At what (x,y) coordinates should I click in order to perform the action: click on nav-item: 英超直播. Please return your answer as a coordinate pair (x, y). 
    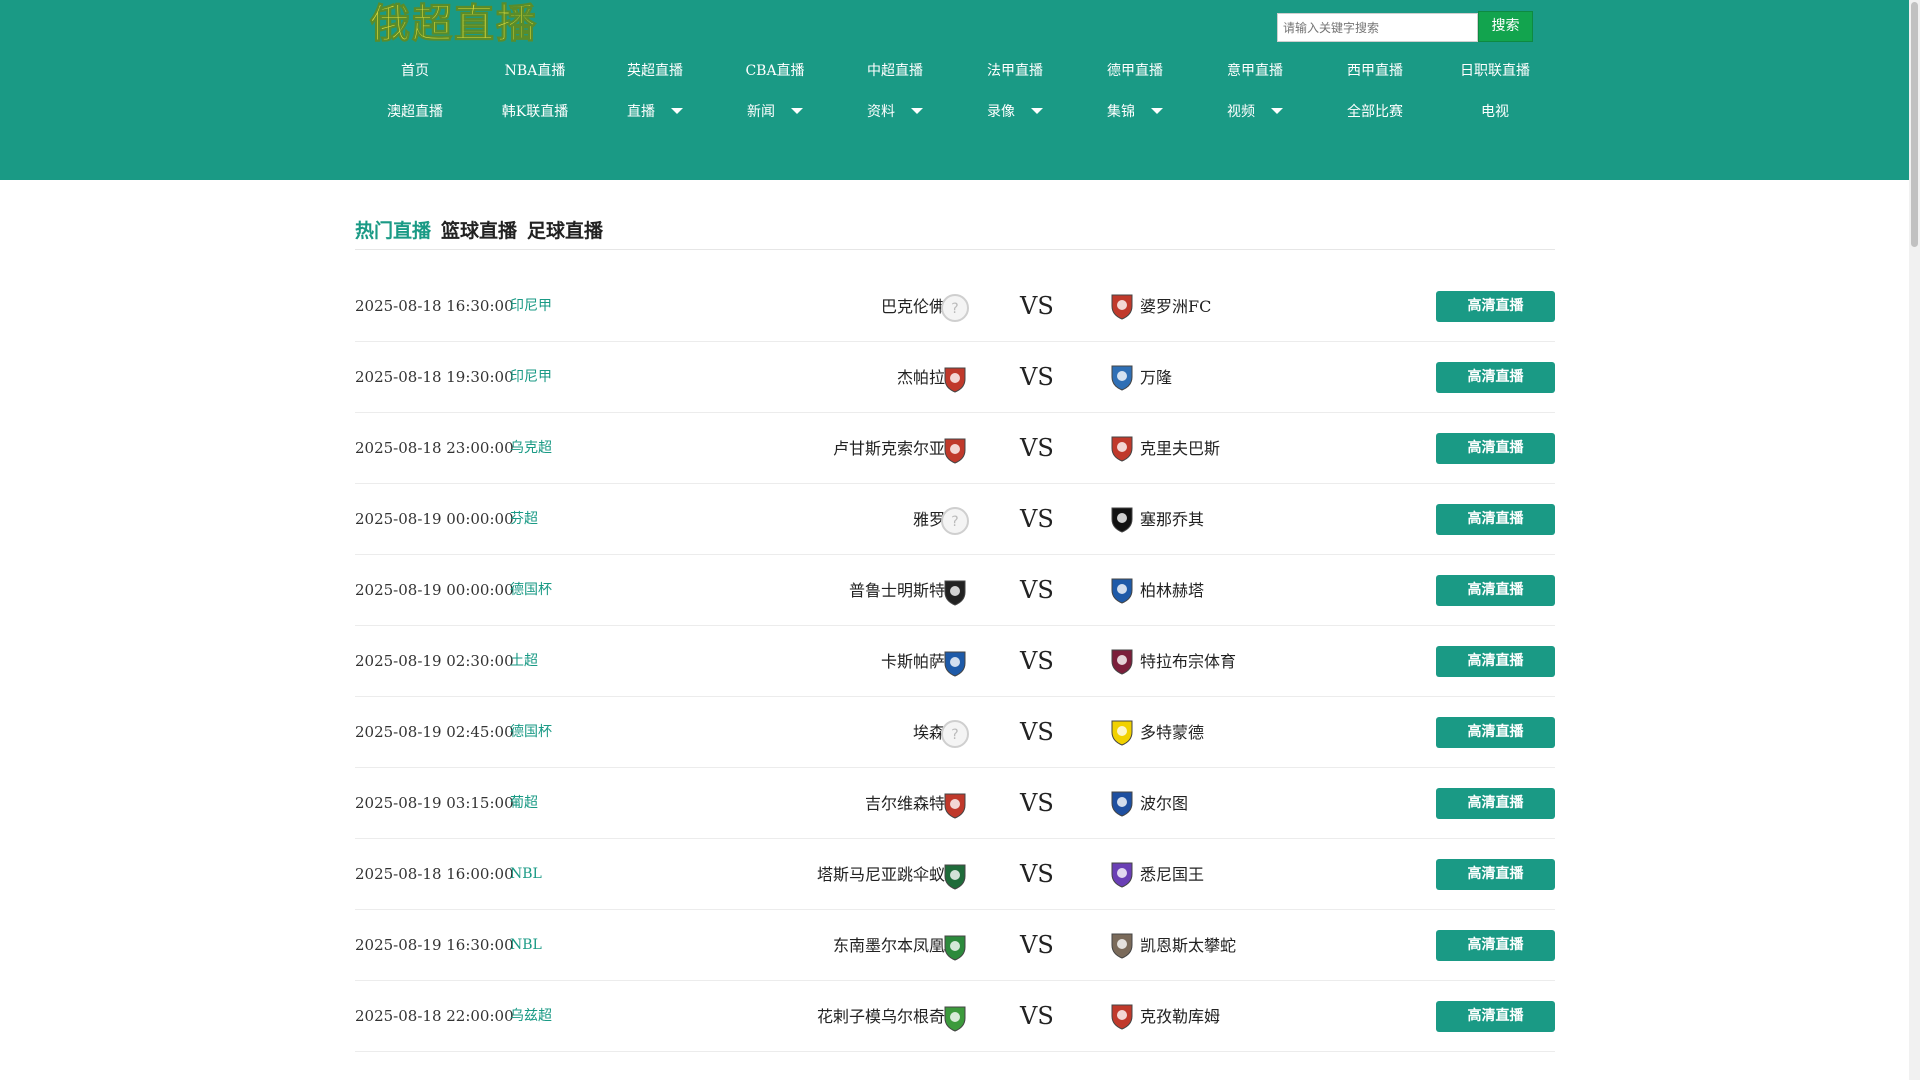
    Looking at the image, I should click on (655, 70).